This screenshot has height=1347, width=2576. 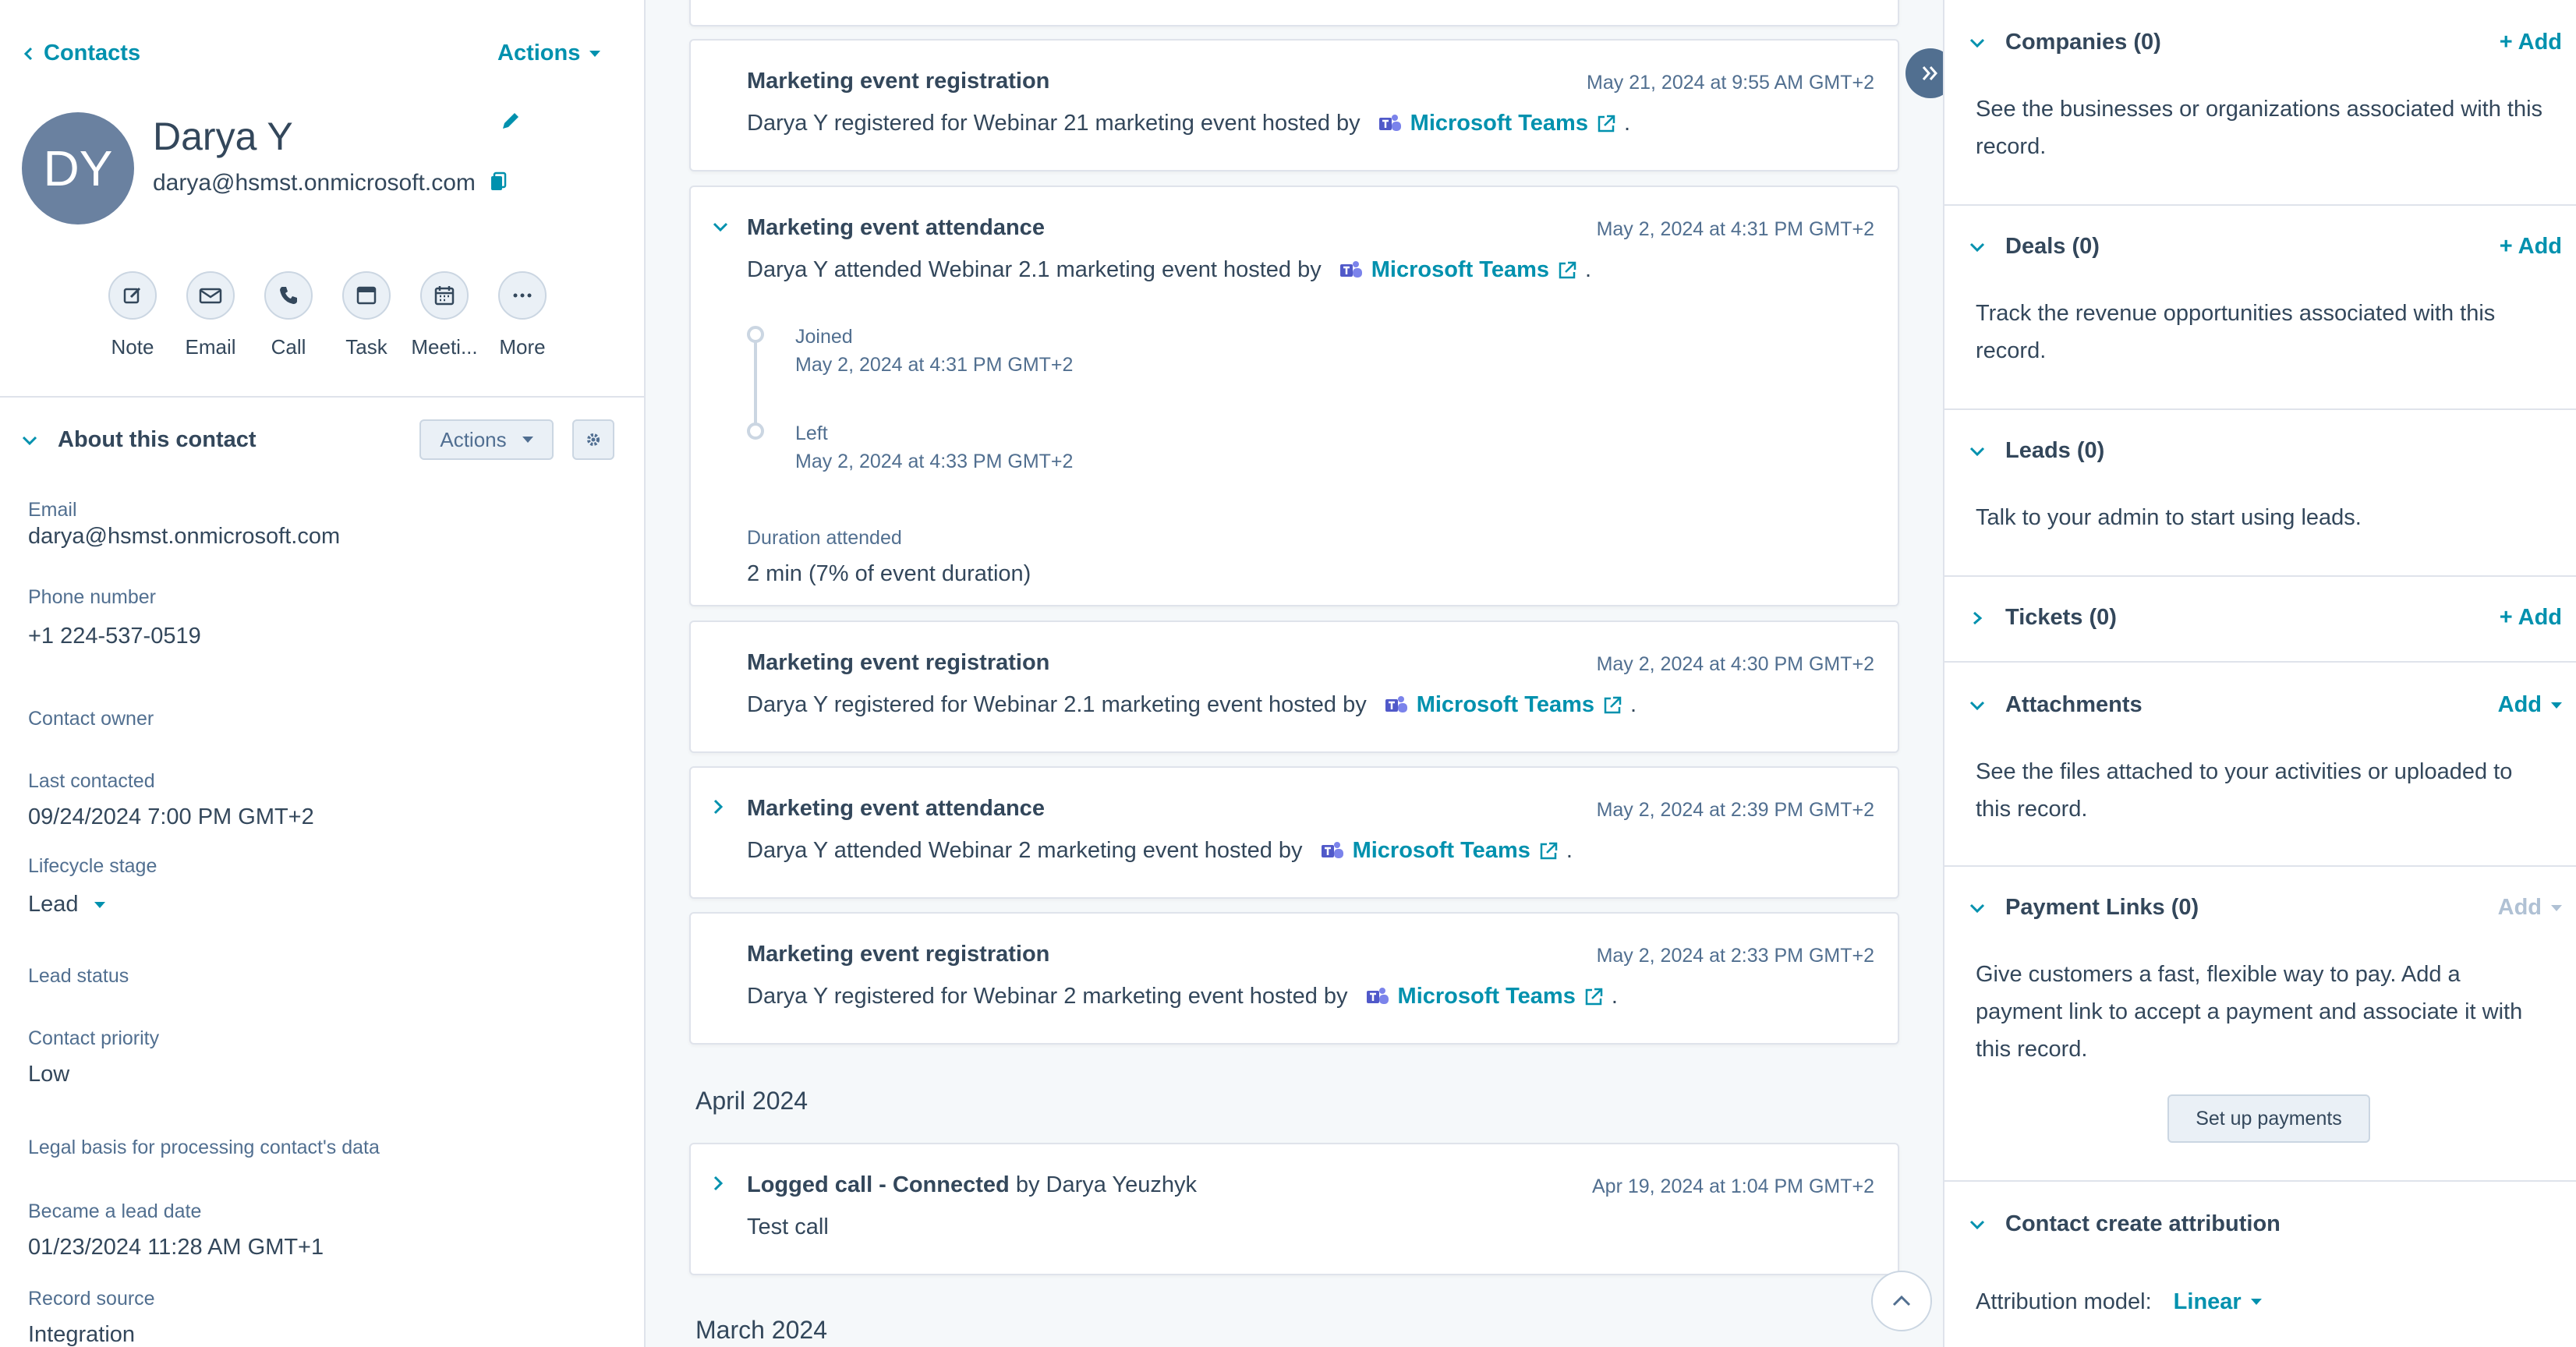 I want to click on scroll-to-top-button, so click(x=1901, y=1301).